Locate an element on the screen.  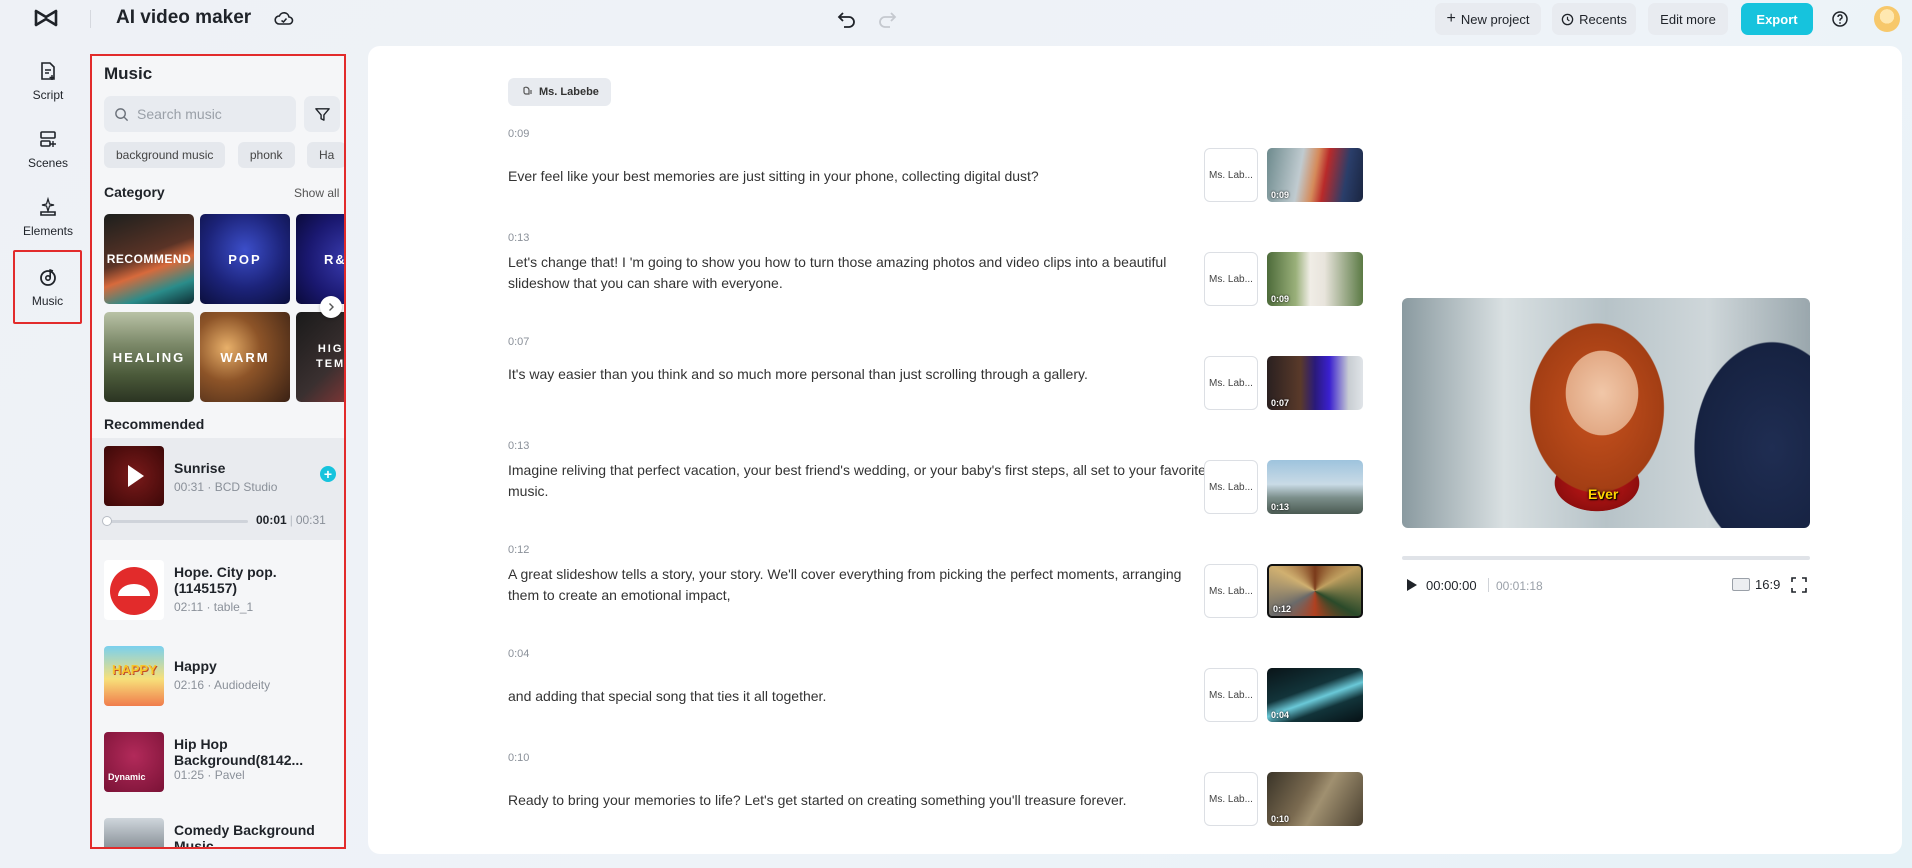
track-item-comedy-background: Comedy Background Music is located at coordinates (218, 829).